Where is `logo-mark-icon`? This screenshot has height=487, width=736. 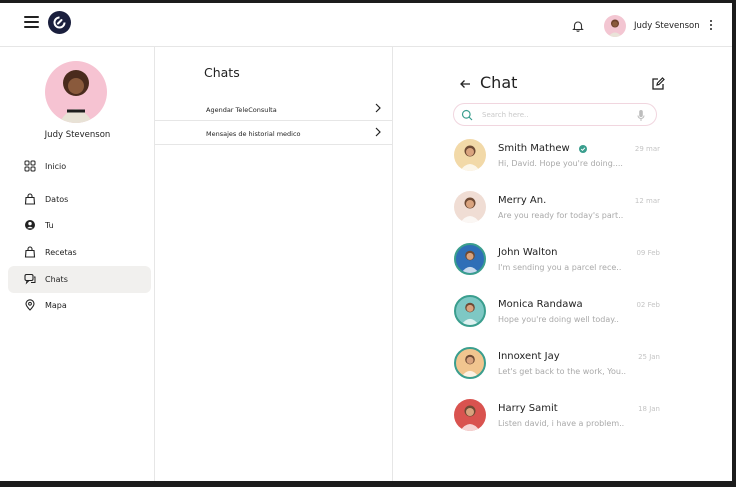
logo-mark-icon is located at coordinates (59, 22).